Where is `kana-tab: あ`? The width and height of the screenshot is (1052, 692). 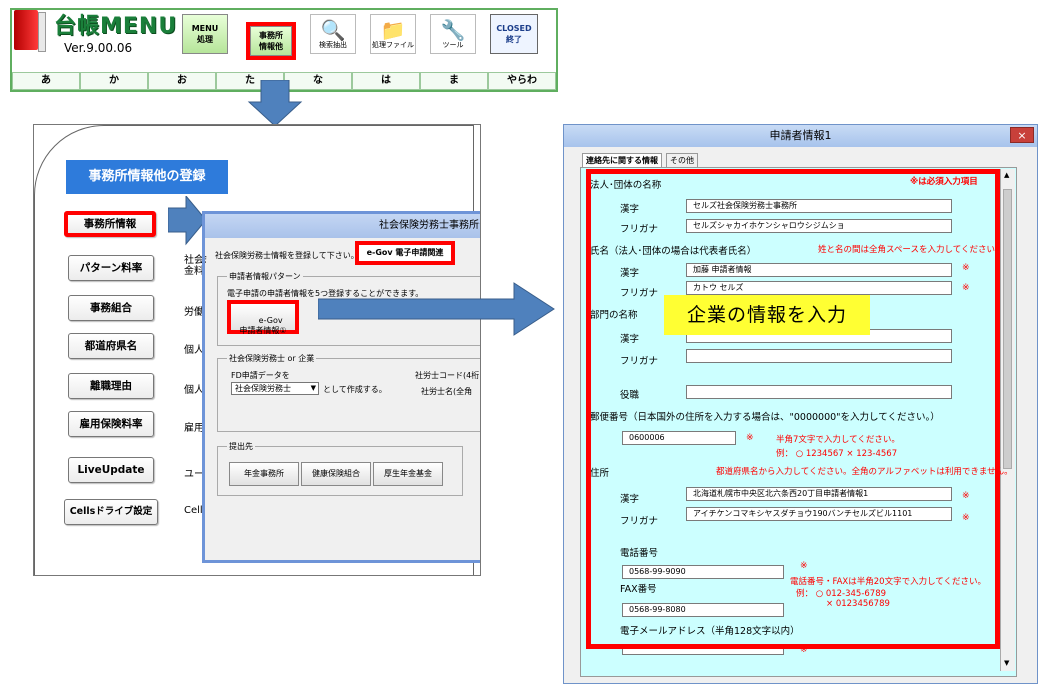
kana-tab: あ is located at coordinates (46, 81).